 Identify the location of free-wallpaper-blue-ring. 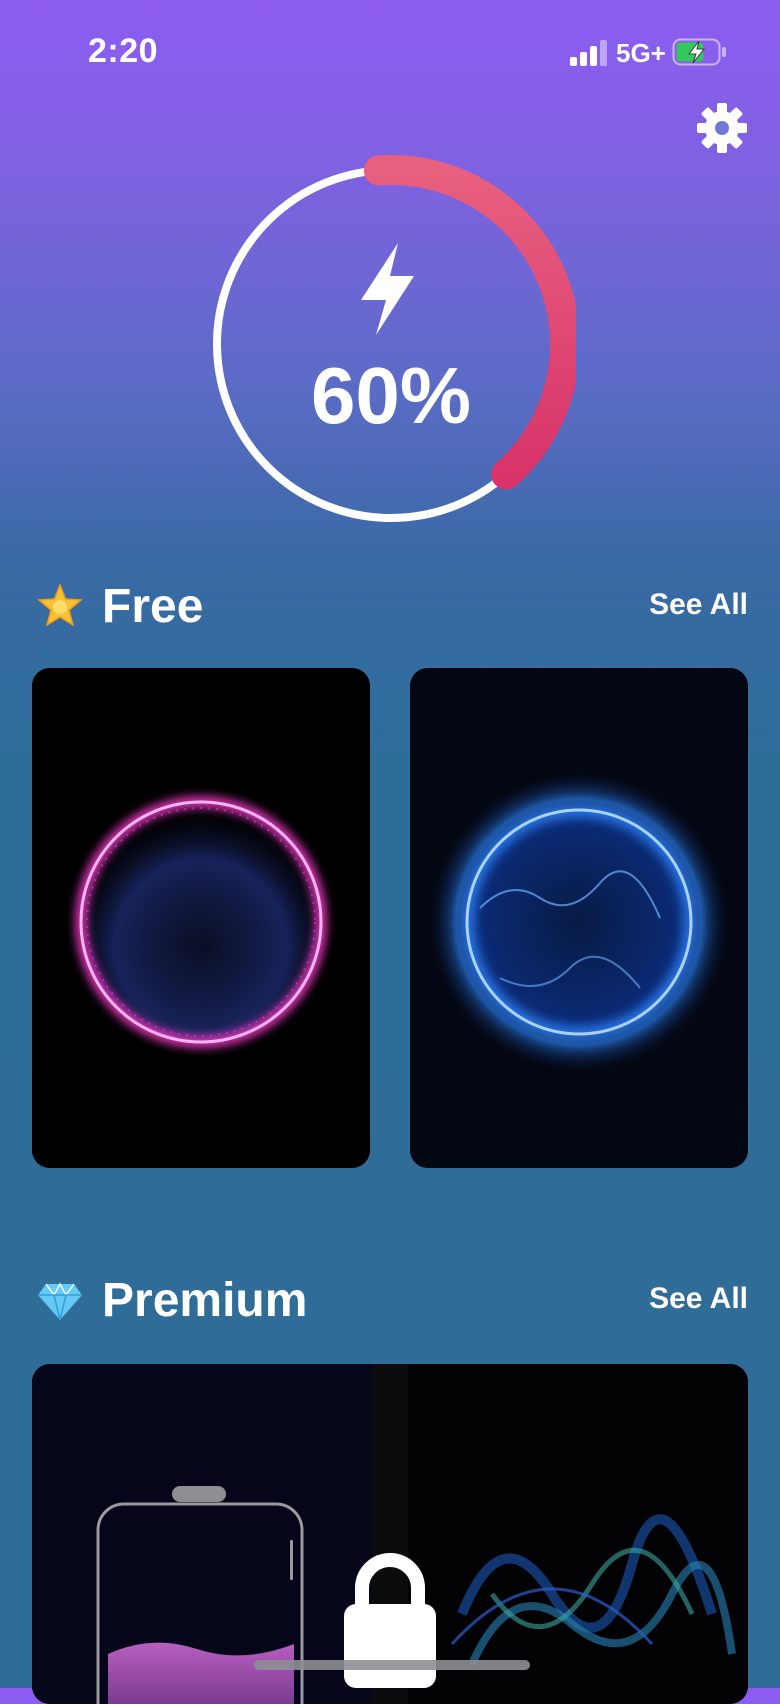
(579, 918).